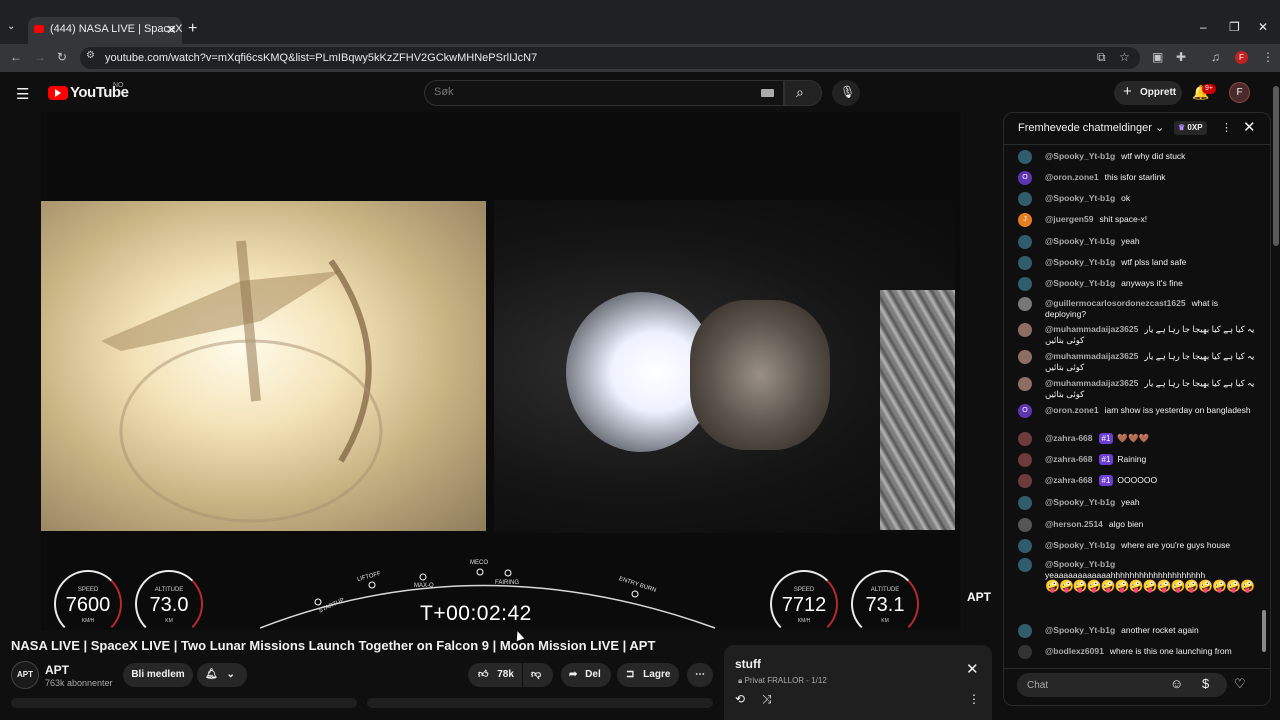 The image size is (1280, 720). I want to click on youtube-play-icon, so click(58, 93).